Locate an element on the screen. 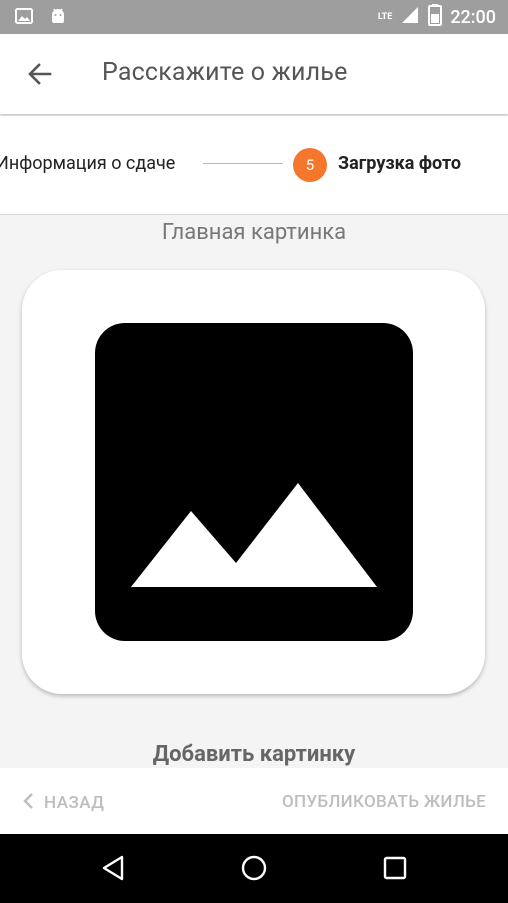 The width and height of the screenshot is (508, 903). step-connector is located at coordinates (243, 163).